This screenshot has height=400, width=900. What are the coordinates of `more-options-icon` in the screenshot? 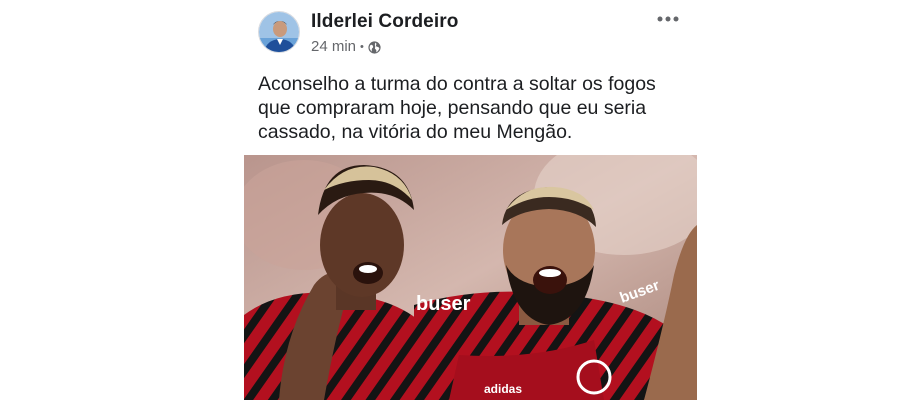 It's located at (668, 19).